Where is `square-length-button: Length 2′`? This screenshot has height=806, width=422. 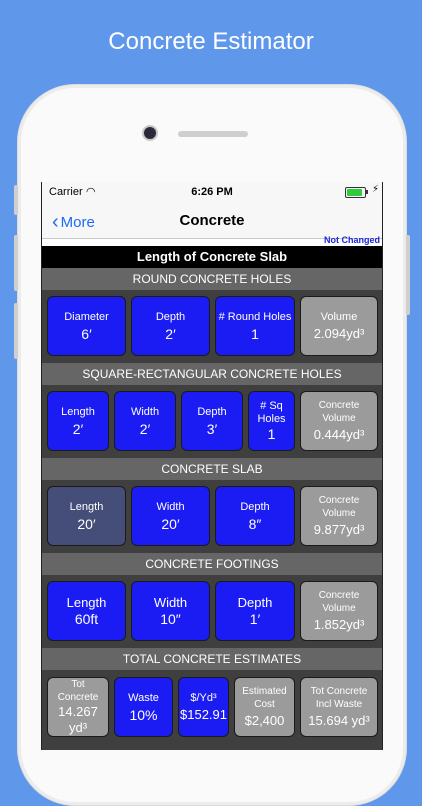
square-length-button: Length 2′ is located at coordinates (78, 421).